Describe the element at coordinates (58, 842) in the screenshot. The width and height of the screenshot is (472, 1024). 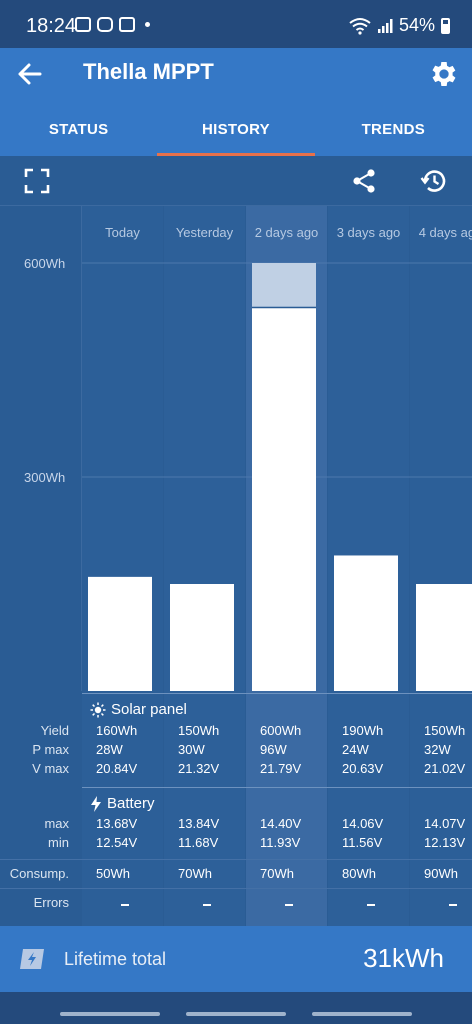
I see `battery-min-label: min` at that location.